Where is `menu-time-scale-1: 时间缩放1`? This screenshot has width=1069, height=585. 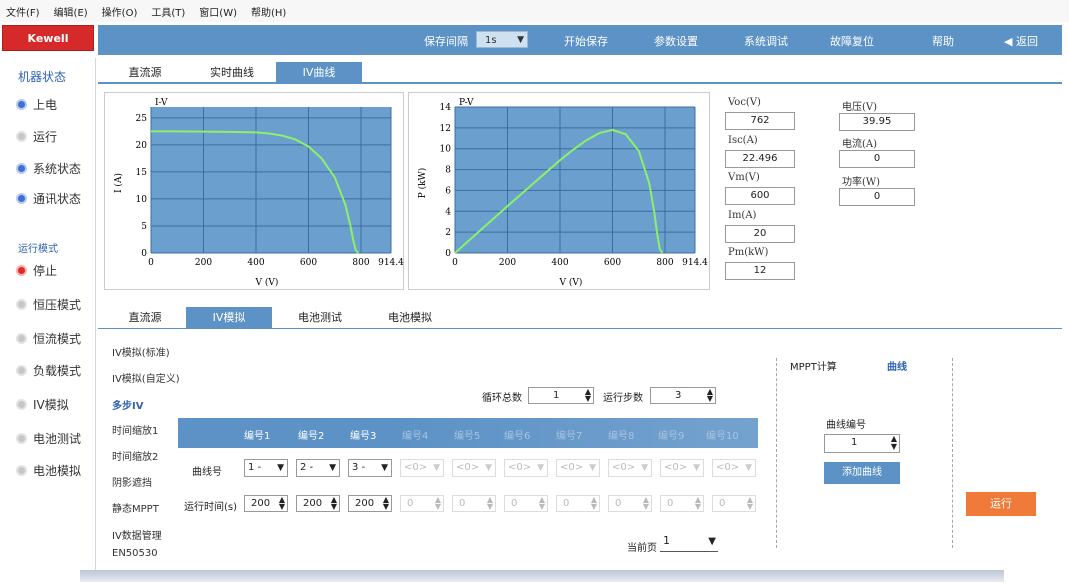 menu-time-scale-1: 时间缩放1 is located at coordinates (135, 429).